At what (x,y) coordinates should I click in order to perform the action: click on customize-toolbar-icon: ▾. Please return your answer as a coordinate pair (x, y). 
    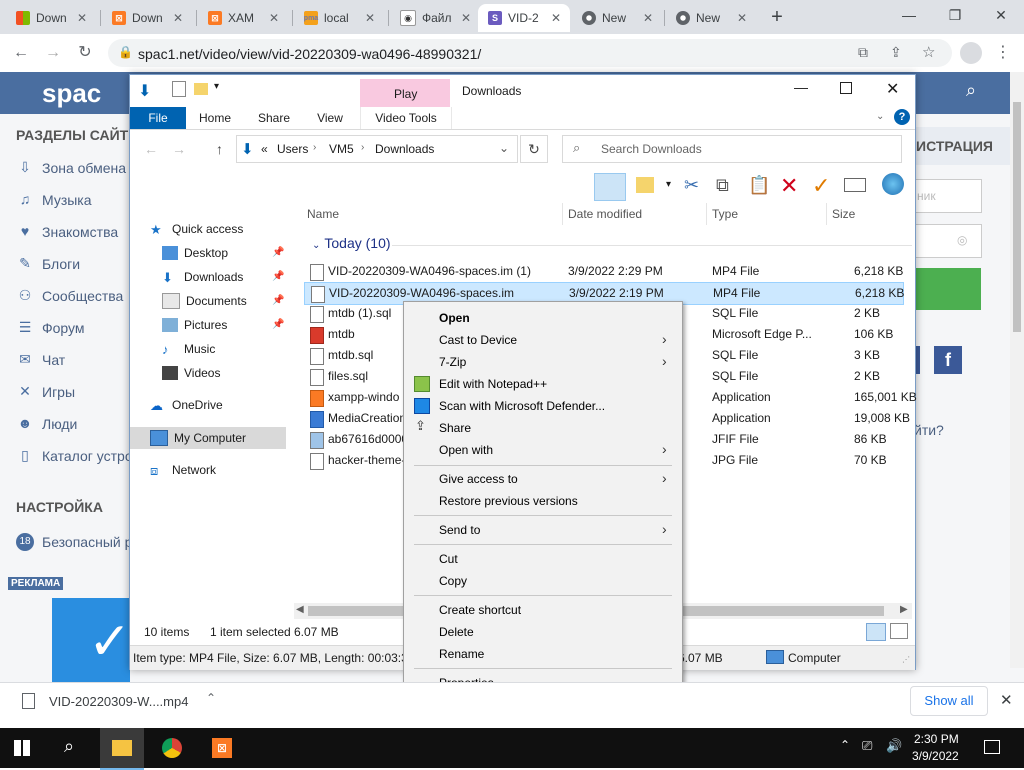
    Looking at the image, I should click on (216, 86).